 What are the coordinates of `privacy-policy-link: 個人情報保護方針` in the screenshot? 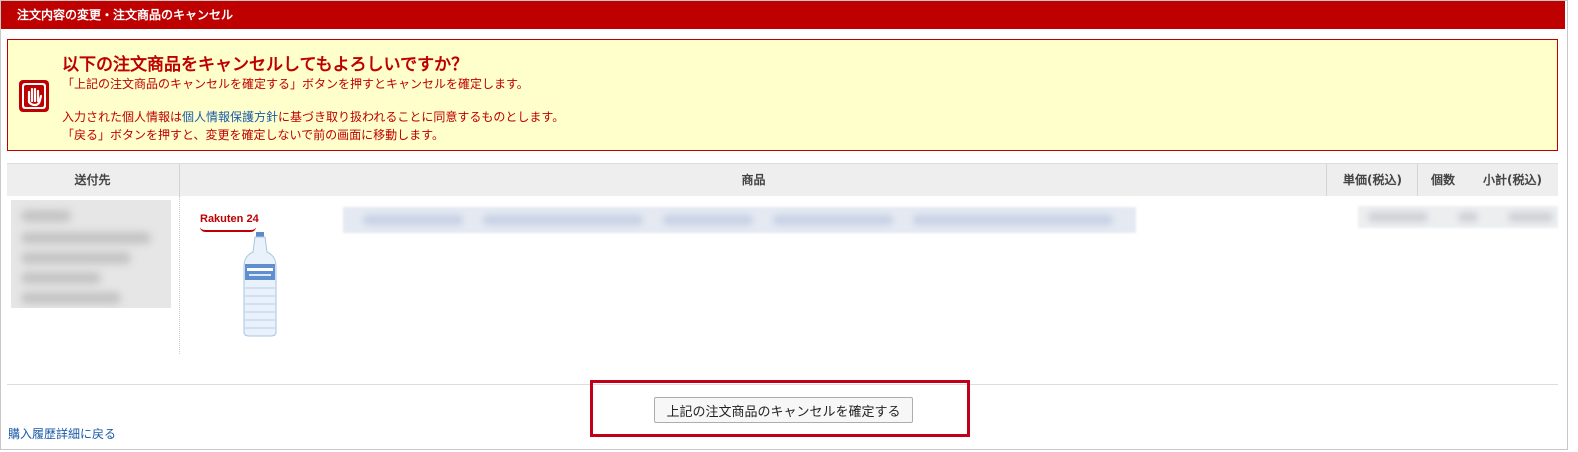 It's located at (230, 117).